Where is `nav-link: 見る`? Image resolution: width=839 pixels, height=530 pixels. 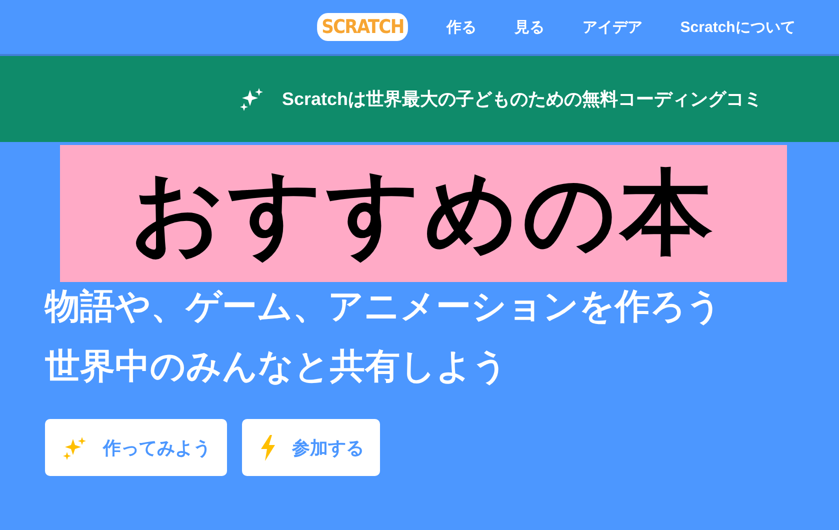 nav-link: 見る is located at coordinates (529, 27).